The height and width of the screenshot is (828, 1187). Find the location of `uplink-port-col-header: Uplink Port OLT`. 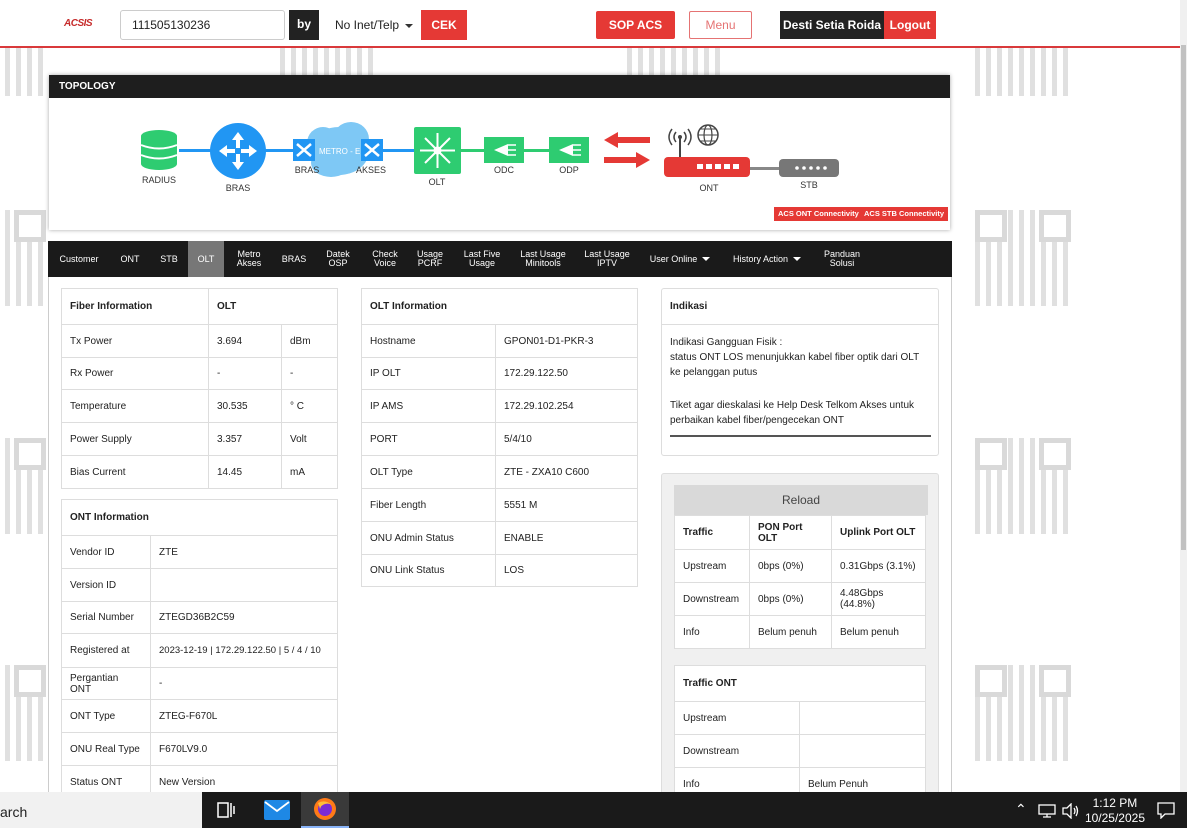

uplink-port-col-header: Uplink Port OLT is located at coordinates (878, 532).